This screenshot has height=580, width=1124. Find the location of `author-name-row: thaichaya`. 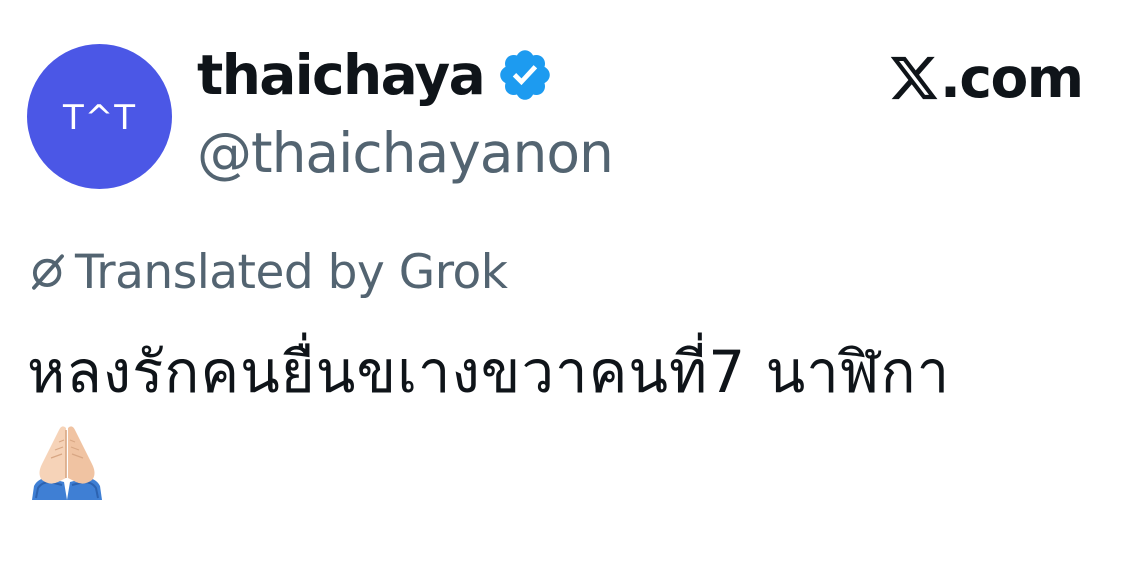

author-name-row: thaichaya is located at coordinates (375, 75).